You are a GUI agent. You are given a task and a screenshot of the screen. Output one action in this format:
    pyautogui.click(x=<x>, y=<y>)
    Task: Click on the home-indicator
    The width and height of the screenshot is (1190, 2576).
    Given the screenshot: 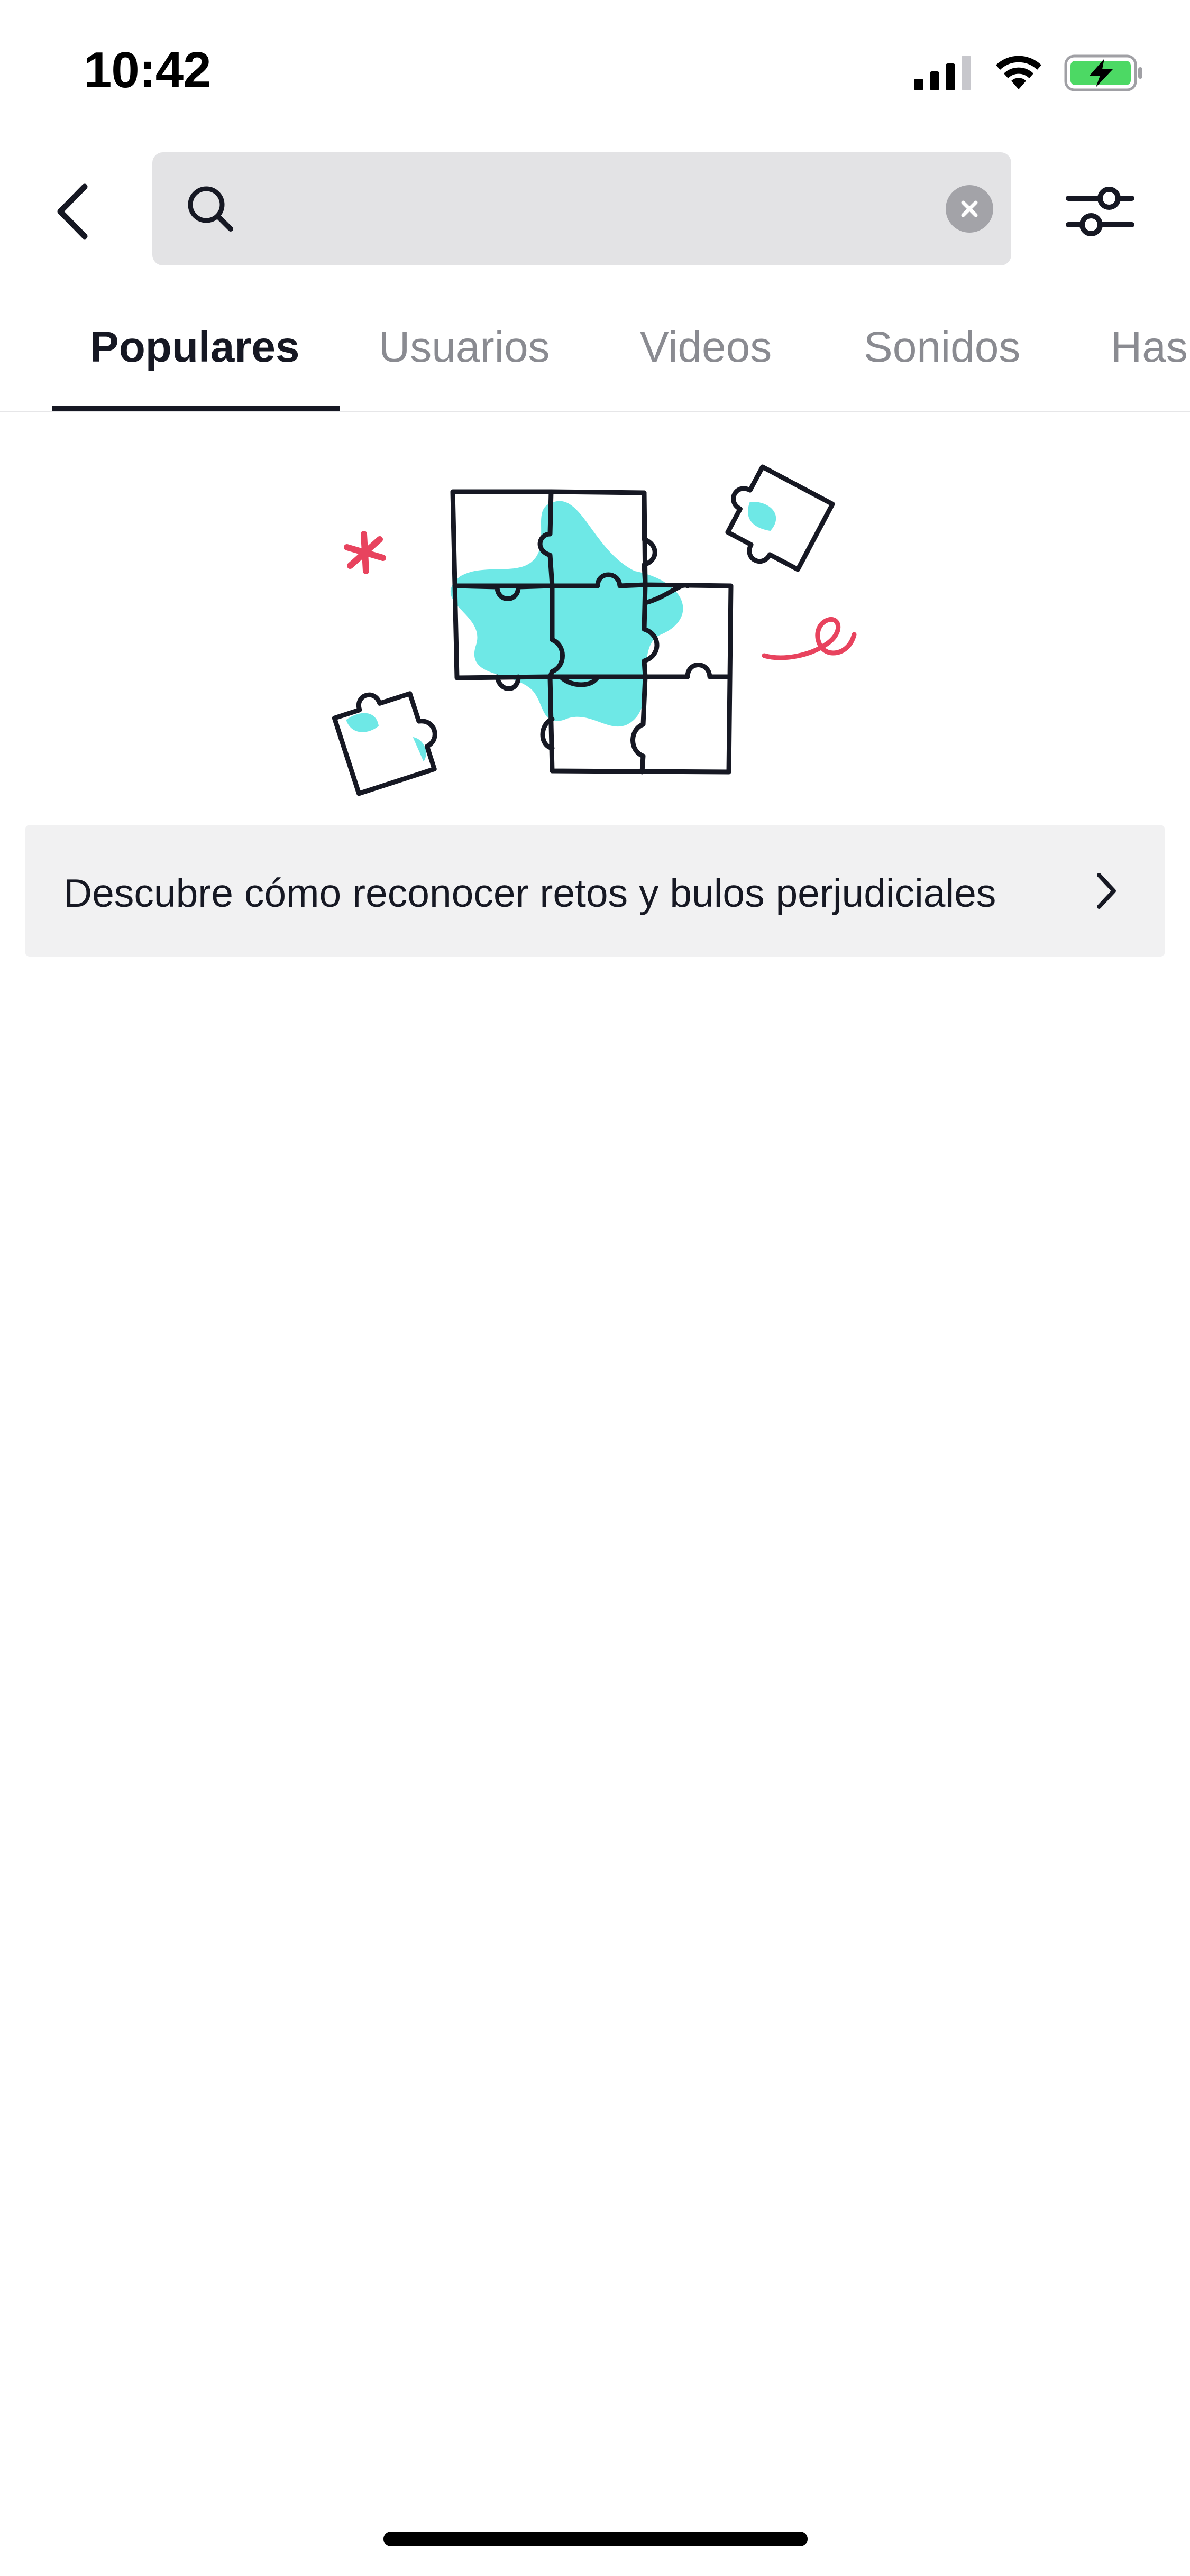 What is the action you would take?
    pyautogui.click(x=595, y=2539)
    